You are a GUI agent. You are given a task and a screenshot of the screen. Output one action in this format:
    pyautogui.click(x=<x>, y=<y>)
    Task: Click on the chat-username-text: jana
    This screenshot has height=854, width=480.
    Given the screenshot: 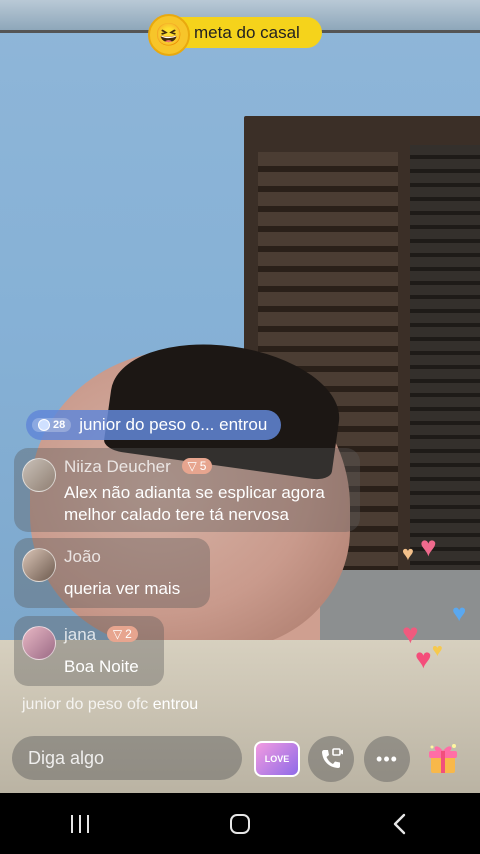 What is the action you would take?
    pyautogui.click(x=80, y=634)
    